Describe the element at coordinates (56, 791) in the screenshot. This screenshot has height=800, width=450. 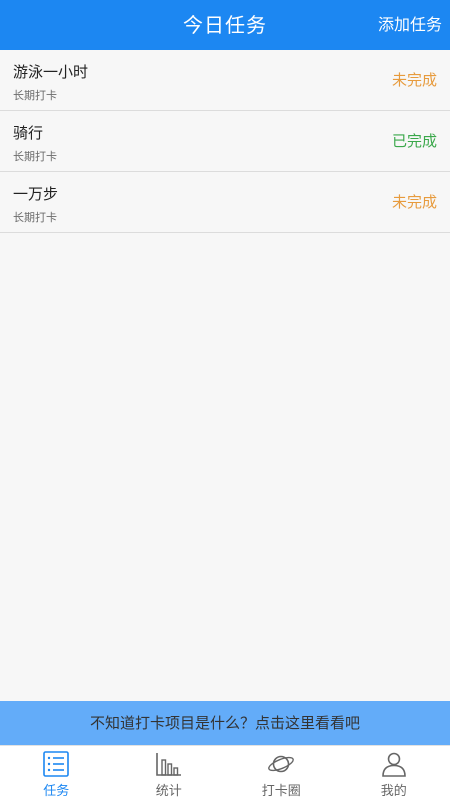
I see `tab-label: 任务` at that location.